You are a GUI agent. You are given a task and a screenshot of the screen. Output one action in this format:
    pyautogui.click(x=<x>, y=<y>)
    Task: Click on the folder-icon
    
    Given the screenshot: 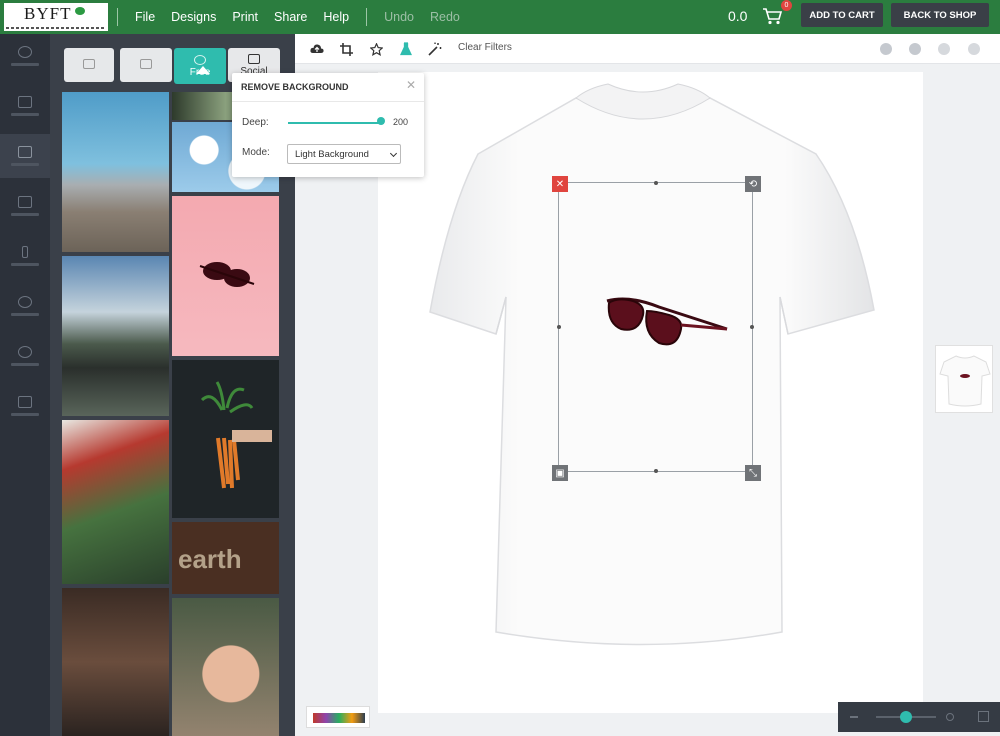 What is the action you would take?
    pyautogui.click(x=146, y=64)
    